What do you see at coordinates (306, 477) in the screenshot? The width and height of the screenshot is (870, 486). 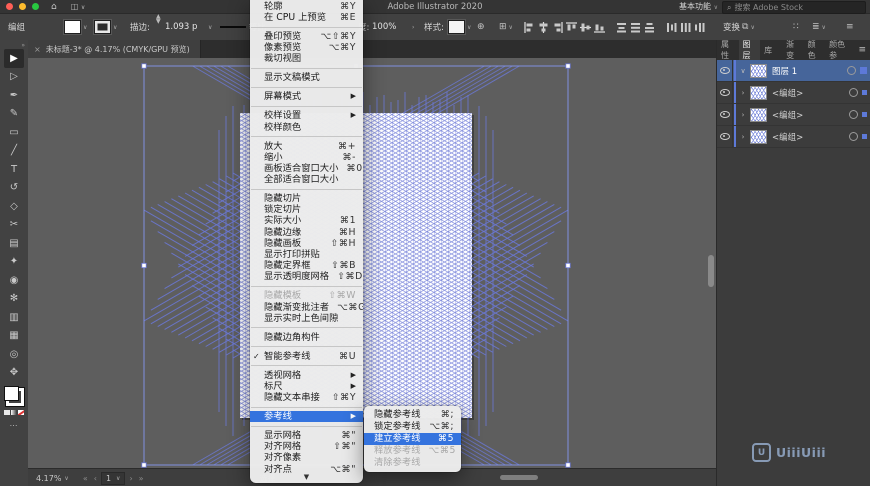 I see `menu-scroll-down-icon: ▼` at bounding box center [306, 477].